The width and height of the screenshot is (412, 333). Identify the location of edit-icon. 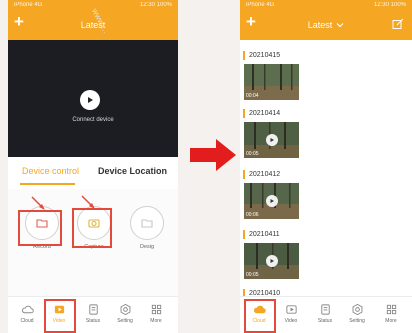
(398, 24).